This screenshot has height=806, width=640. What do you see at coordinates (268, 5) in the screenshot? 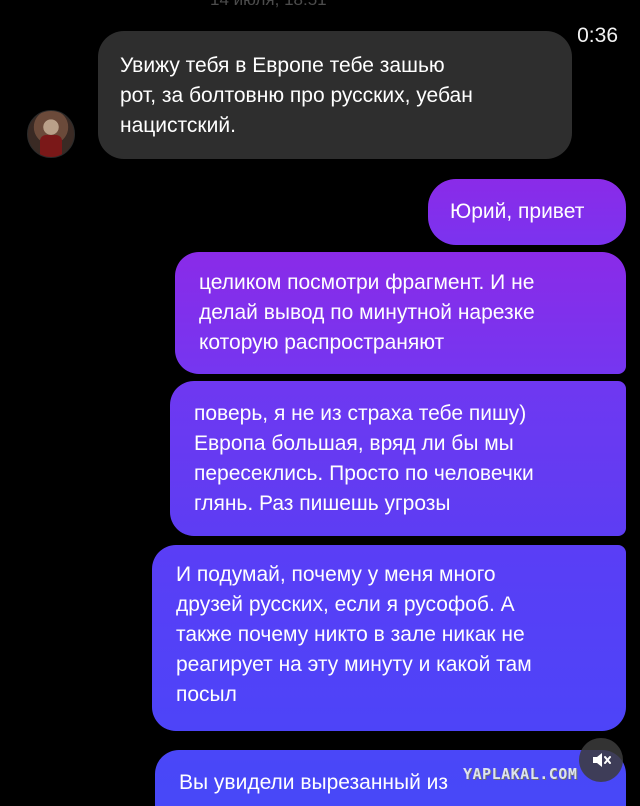
I see `date-separator: 14 июля, 18:51` at bounding box center [268, 5].